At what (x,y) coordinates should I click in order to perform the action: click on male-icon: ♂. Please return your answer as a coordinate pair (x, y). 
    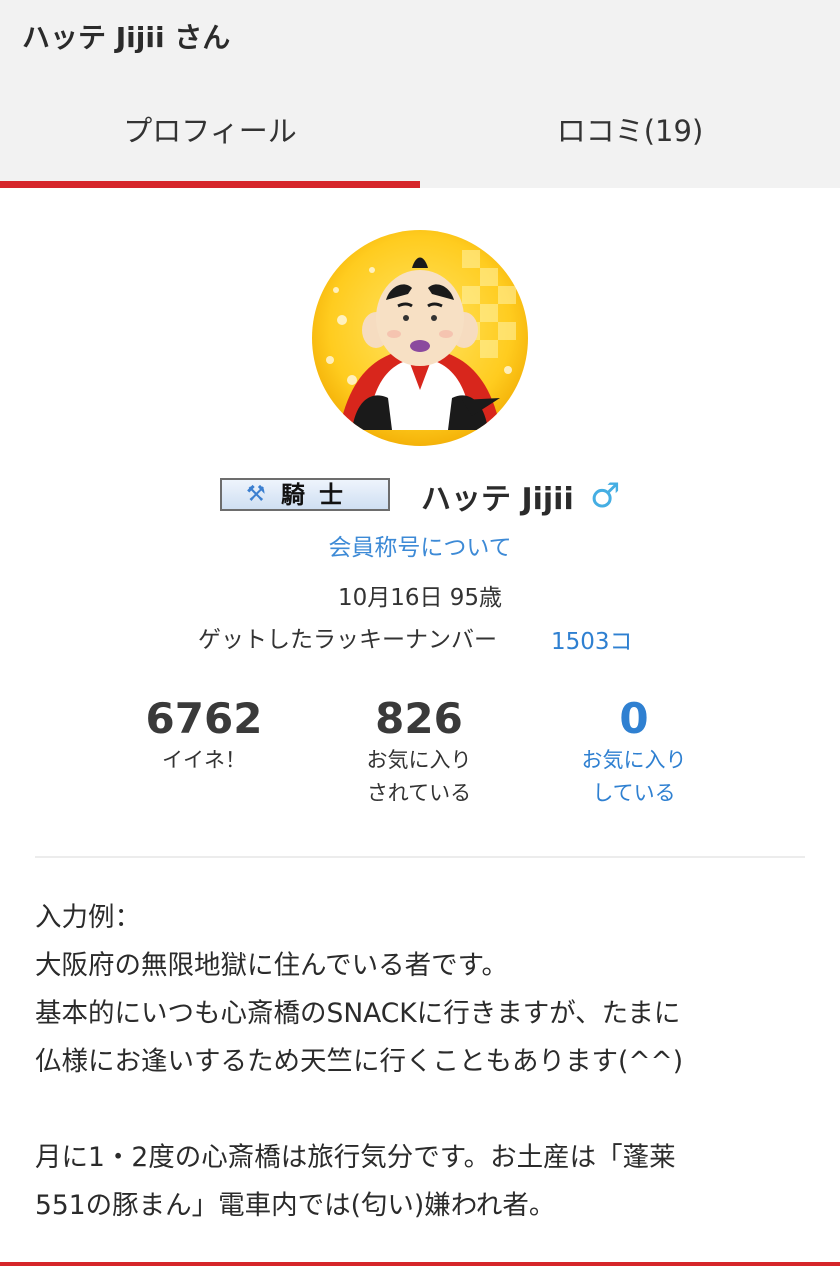
    Looking at the image, I should click on (605, 496).